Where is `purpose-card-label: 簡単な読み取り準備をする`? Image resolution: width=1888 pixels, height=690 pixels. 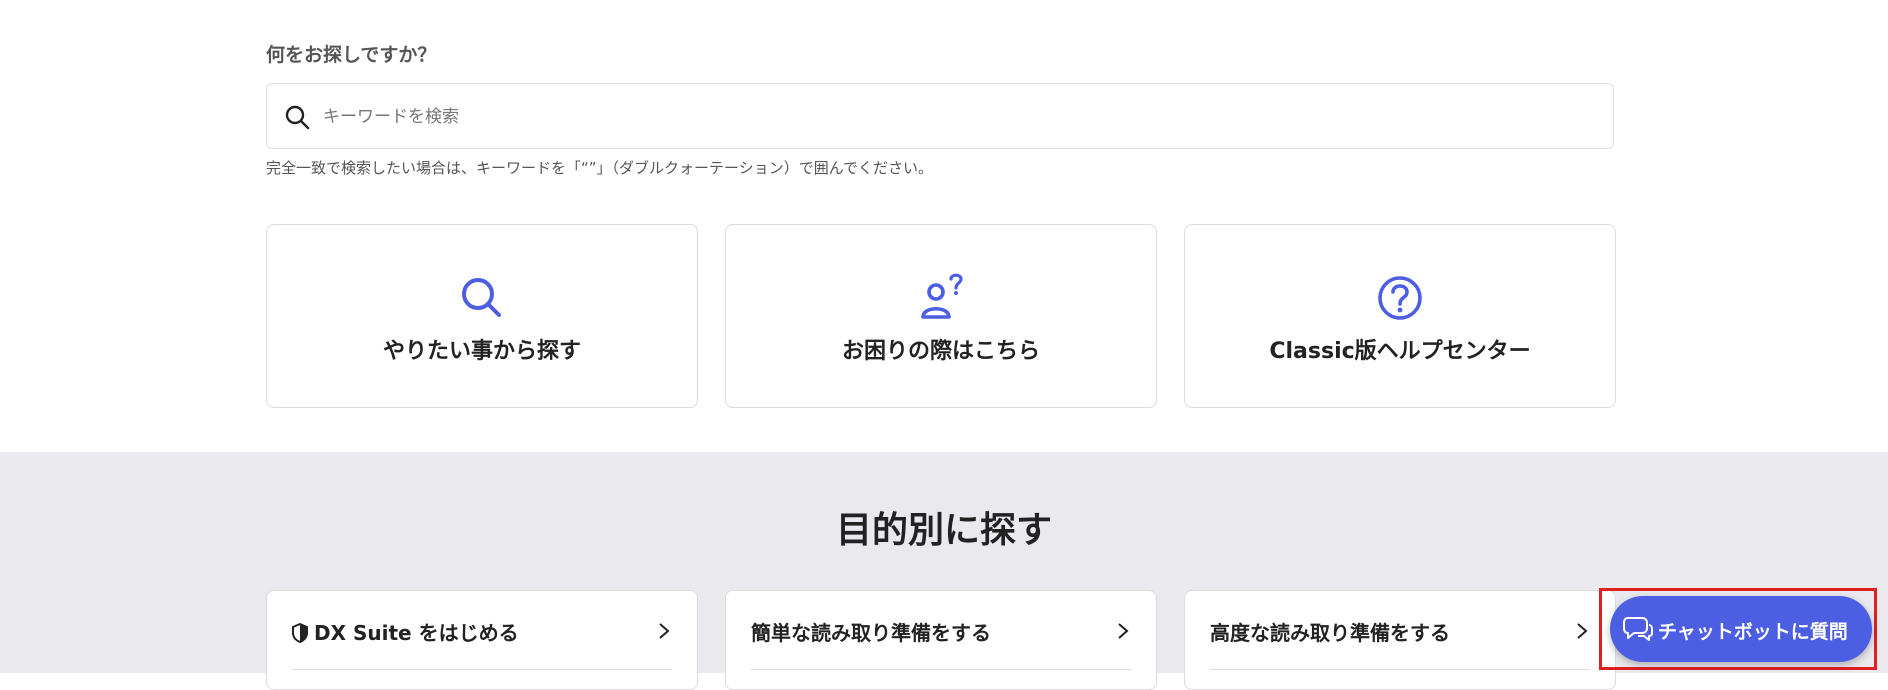 purpose-card-label: 簡単な読み取り準備をする is located at coordinates (871, 633).